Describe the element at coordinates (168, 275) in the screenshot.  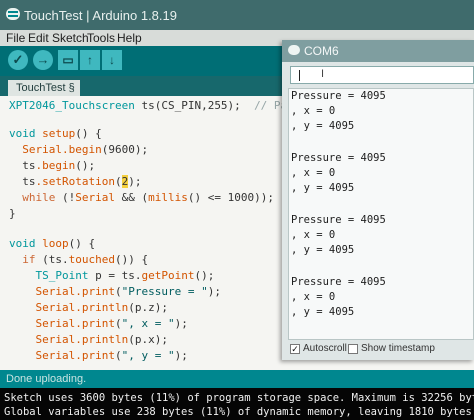
I see `code-token: getPoint` at that location.